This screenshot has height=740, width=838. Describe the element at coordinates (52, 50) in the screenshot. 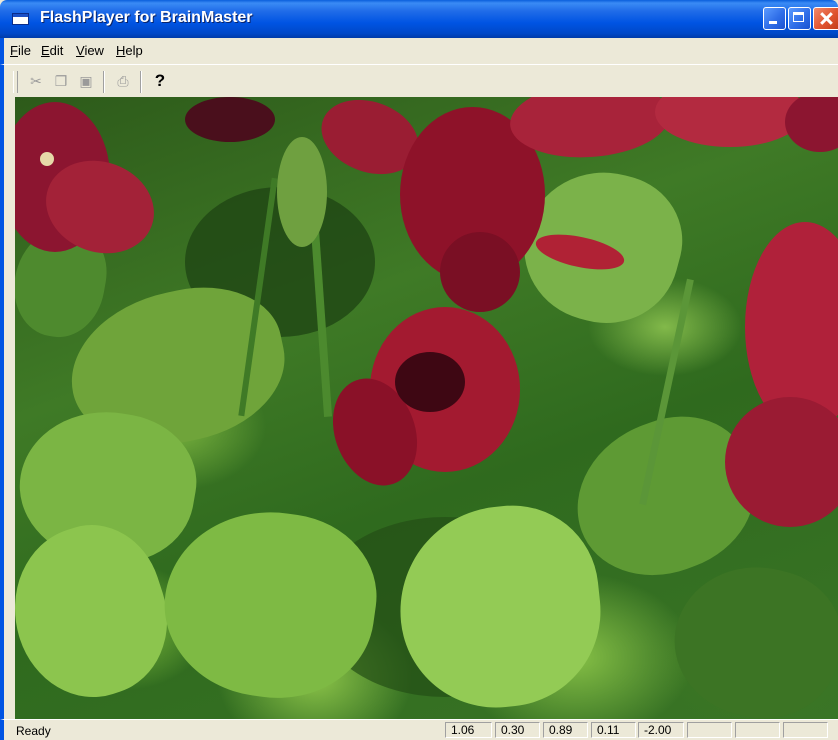

I see `menu-edit: Edit` at that location.